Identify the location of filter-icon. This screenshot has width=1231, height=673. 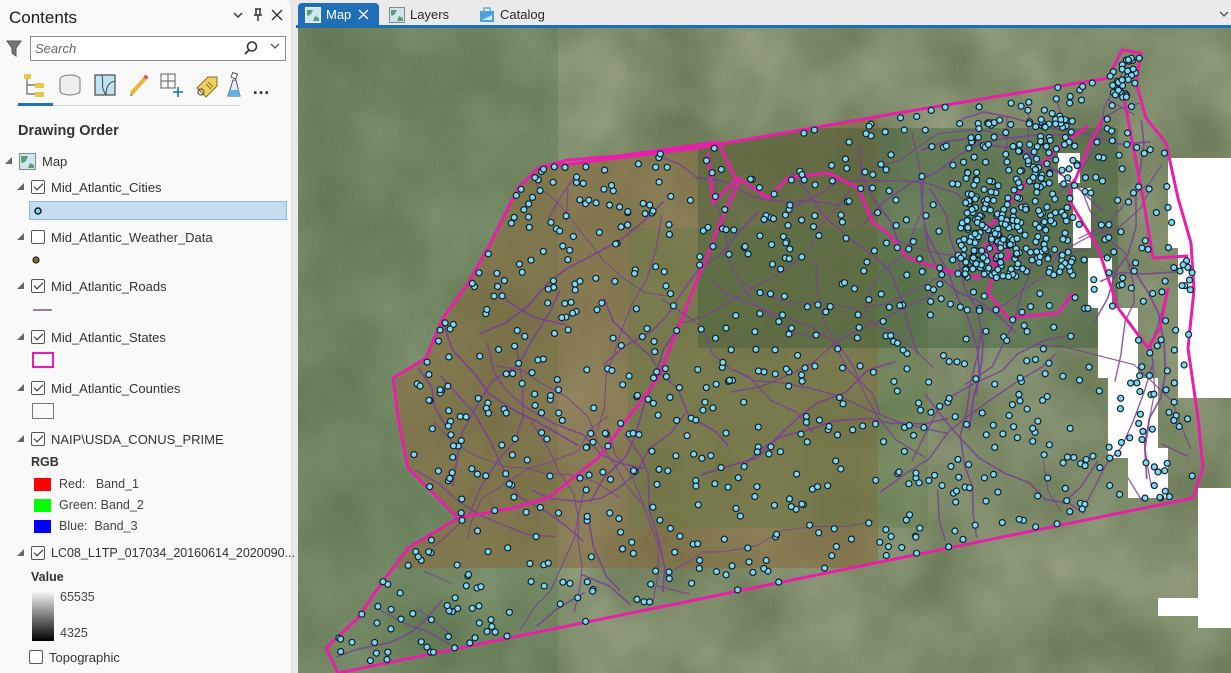
(14, 49).